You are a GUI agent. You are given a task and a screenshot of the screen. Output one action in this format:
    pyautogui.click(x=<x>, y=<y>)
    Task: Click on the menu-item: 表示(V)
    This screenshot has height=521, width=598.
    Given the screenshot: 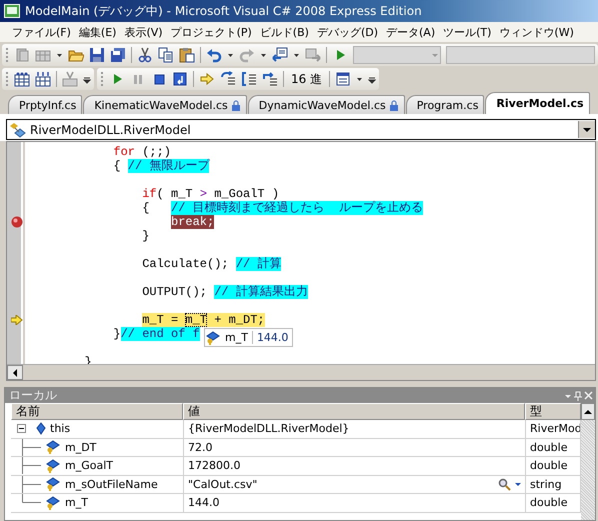 What is the action you would take?
    pyautogui.click(x=143, y=32)
    